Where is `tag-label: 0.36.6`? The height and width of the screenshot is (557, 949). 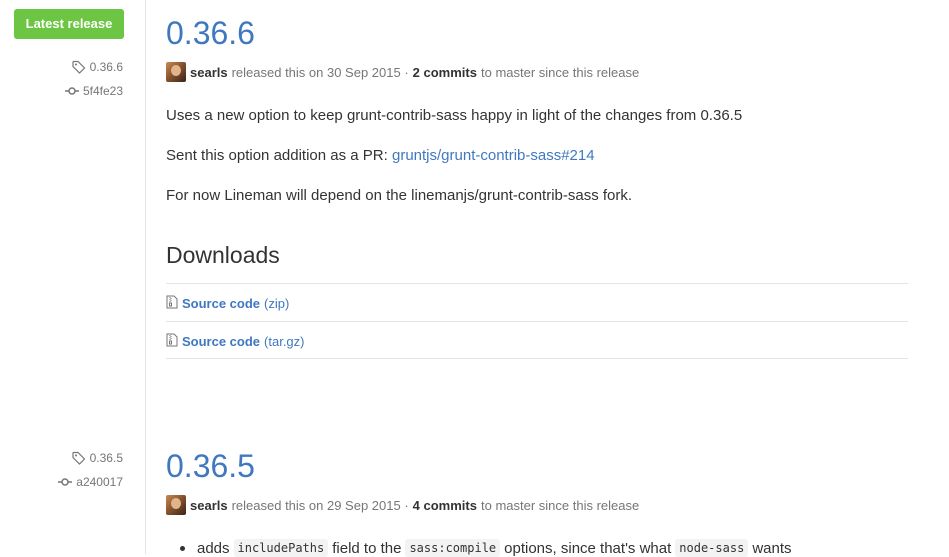 tag-label: 0.36.6 is located at coordinates (106, 67).